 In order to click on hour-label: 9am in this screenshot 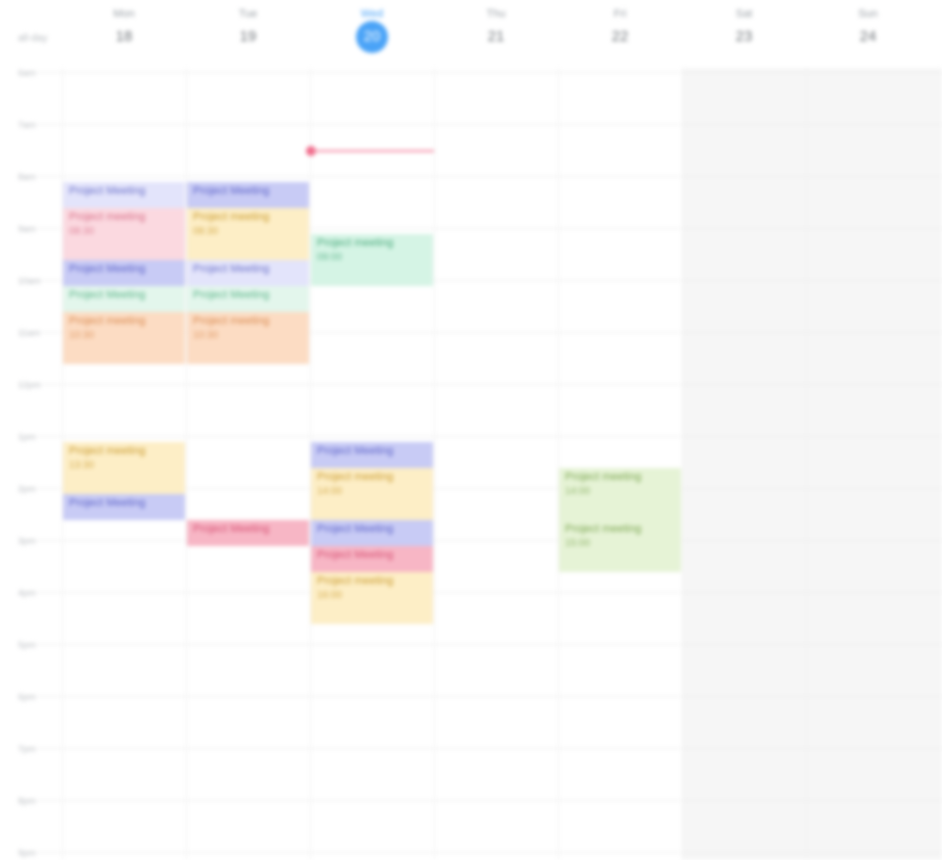, I will do `click(27, 229)`.